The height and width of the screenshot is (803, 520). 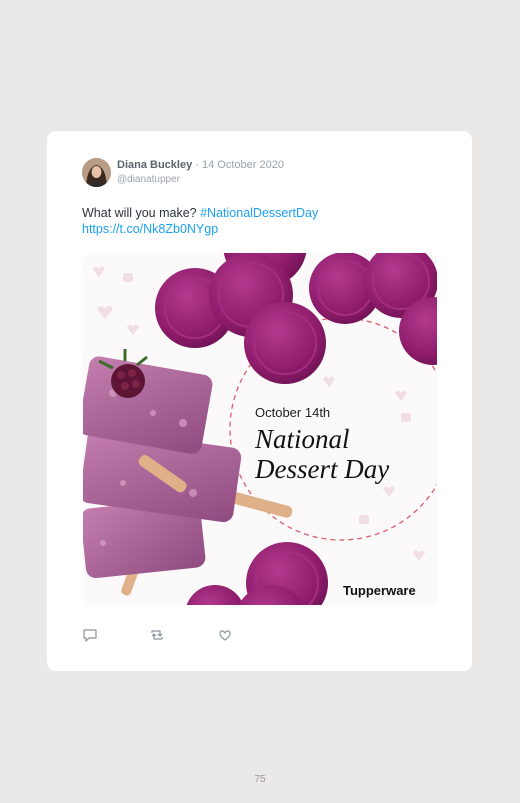 I want to click on hashtag-link: #NationalDessertDay, so click(x=259, y=213).